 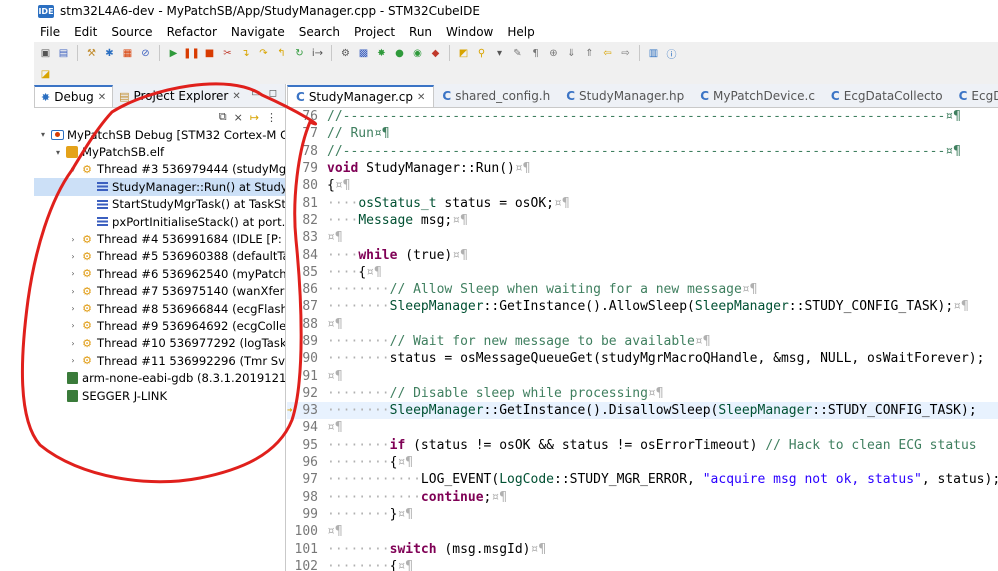 I want to click on terminate-icon: ■, so click(x=209, y=53).